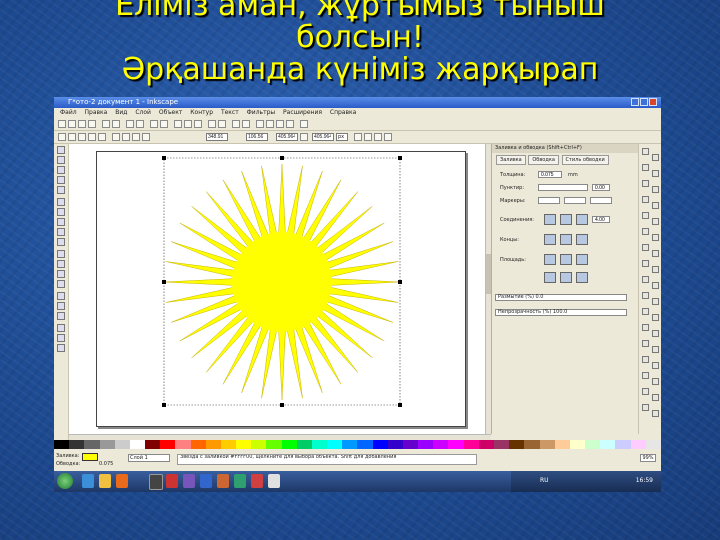 The height and width of the screenshot is (540, 720). Describe the element at coordinates (72, 137) in the screenshot. I see `rotate-ccw-icon` at that location.